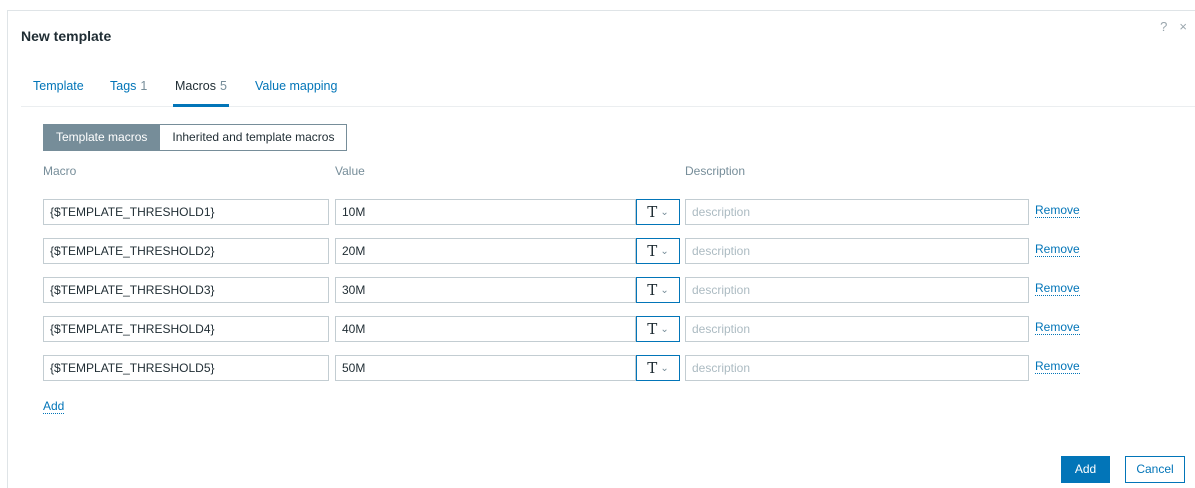 Image resolution: width=1195 pixels, height=488 pixels. Describe the element at coordinates (123, 86) in the screenshot. I see `tab-label: Tags` at that location.